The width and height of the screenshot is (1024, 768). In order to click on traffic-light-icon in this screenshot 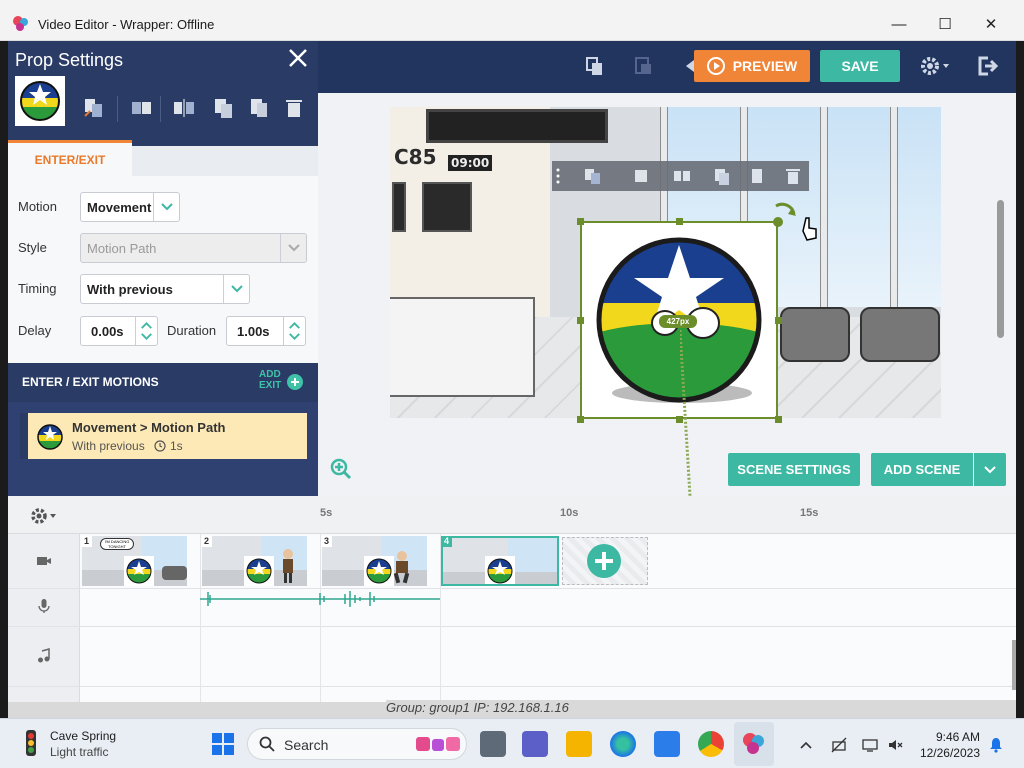, I will do `click(31, 743)`.